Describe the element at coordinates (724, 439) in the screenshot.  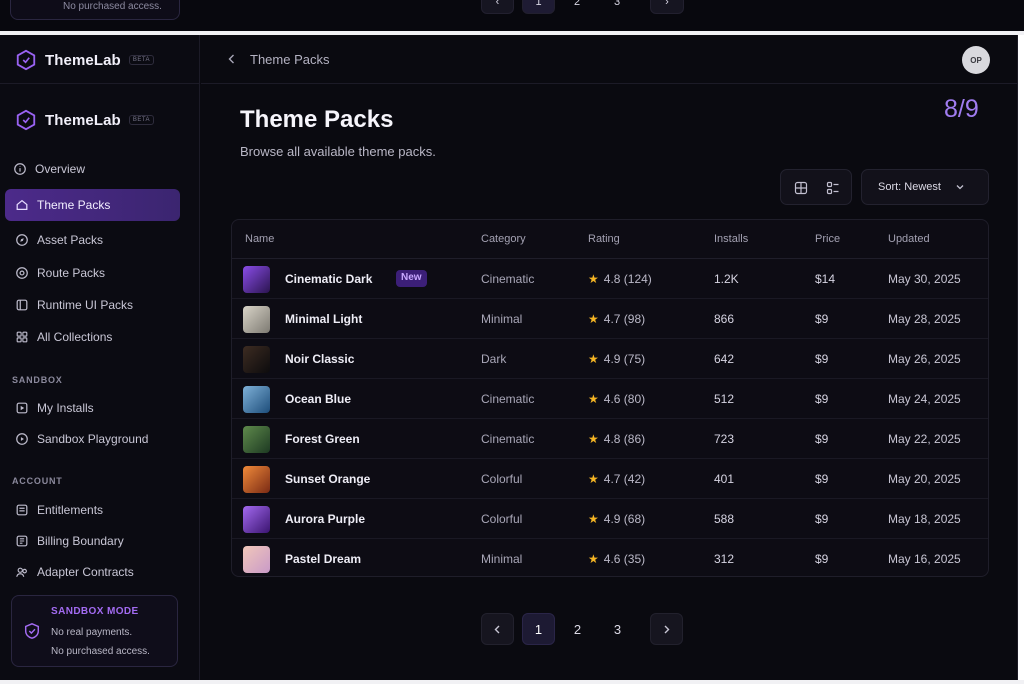
I see `theme-installs: 723` at that location.